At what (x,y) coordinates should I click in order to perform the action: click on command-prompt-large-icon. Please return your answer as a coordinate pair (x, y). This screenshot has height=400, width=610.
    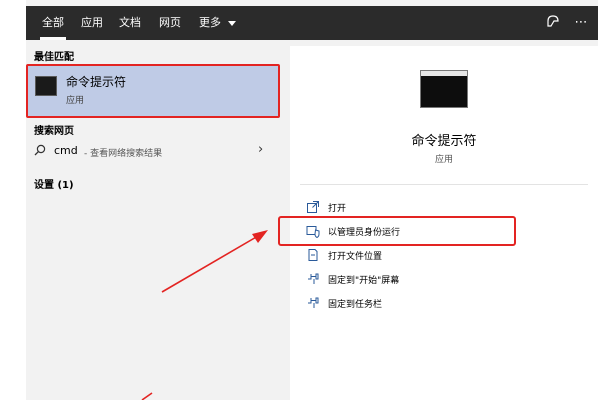
    Looking at the image, I should click on (444, 89).